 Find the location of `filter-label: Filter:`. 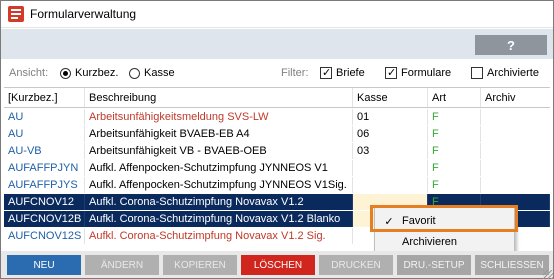

filter-label: Filter: is located at coordinates (295, 73).